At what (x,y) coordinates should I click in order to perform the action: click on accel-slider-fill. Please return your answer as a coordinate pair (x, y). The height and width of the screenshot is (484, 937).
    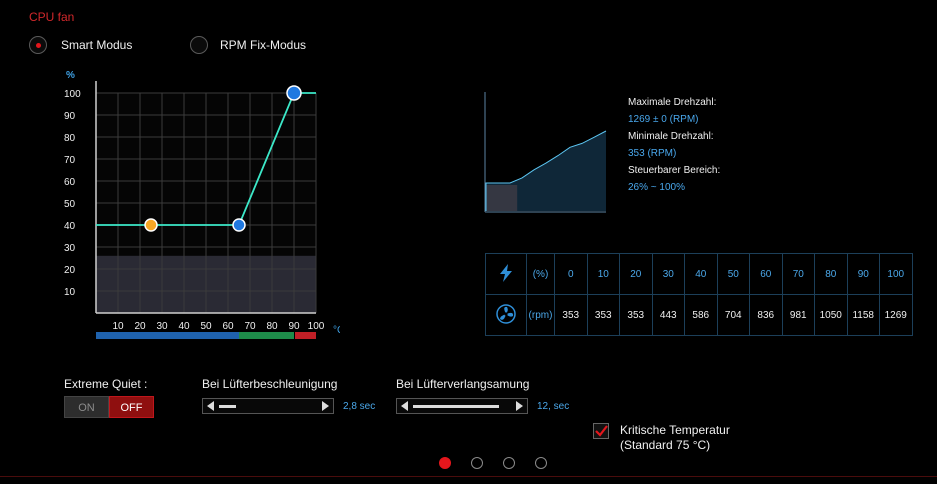
    Looking at the image, I should click on (227, 406).